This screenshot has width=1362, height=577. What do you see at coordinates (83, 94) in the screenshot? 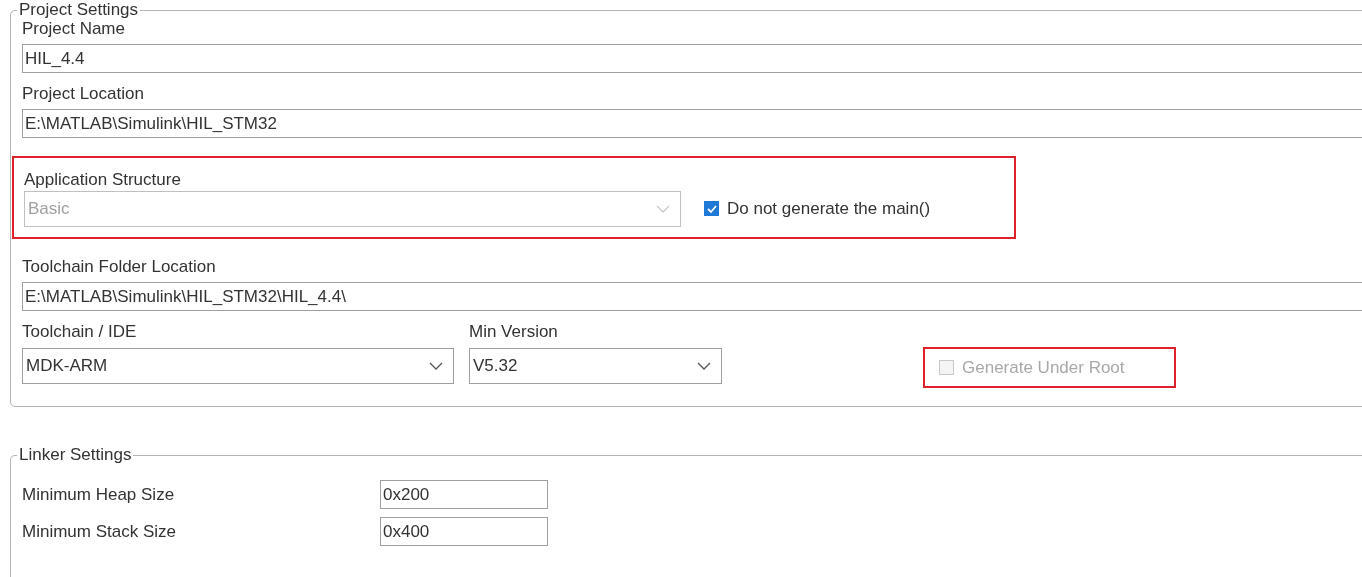
I see `field-label: Project Location` at bounding box center [83, 94].